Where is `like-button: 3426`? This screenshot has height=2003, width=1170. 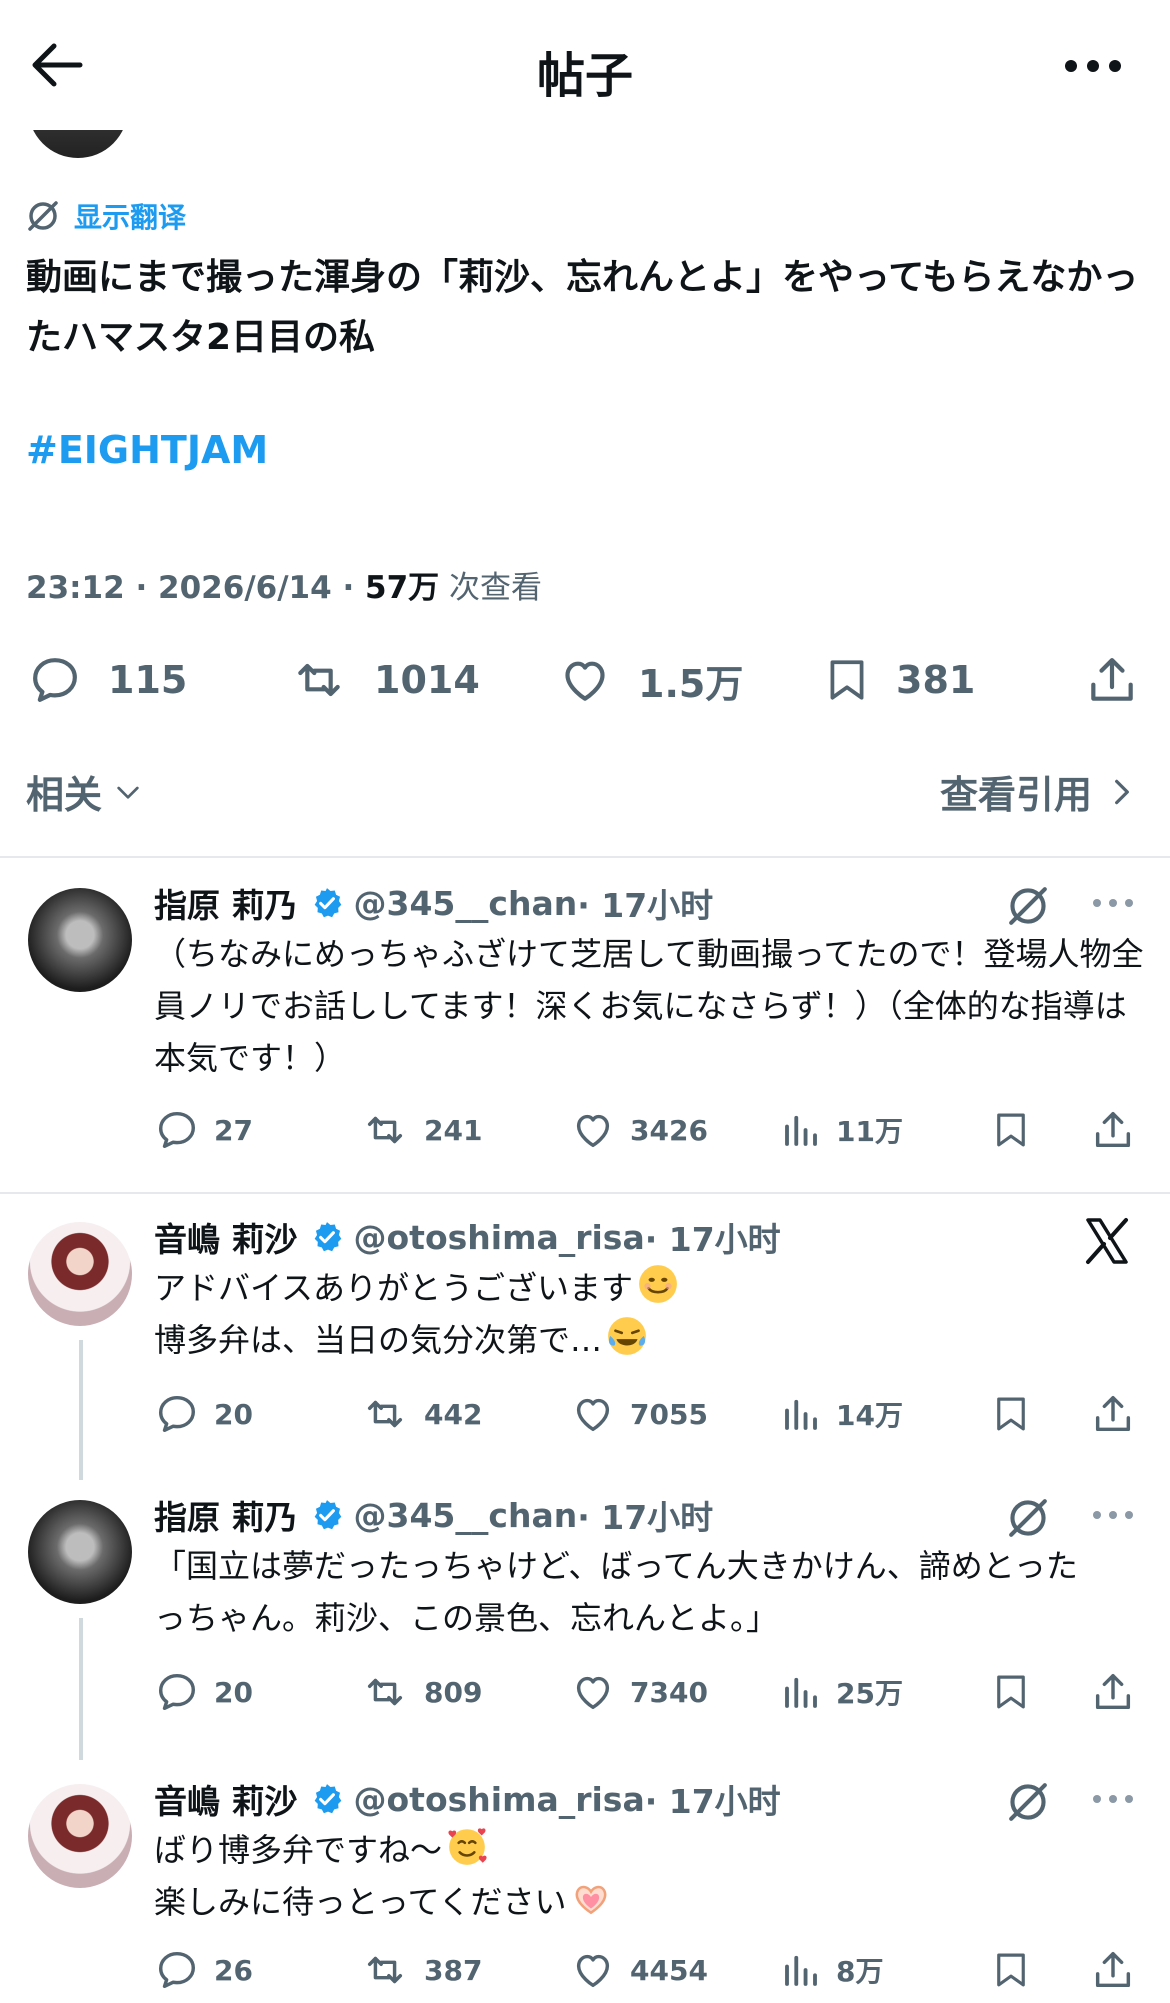
like-button: 3426 is located at coordinates (639, 1130).